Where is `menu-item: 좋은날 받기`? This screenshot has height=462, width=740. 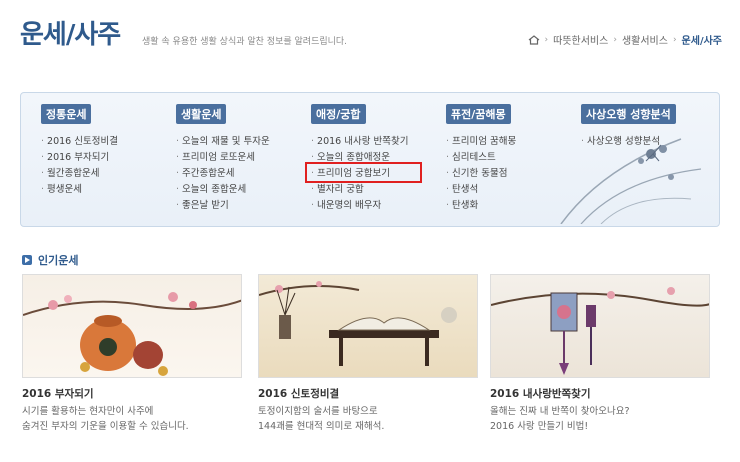 menu-item: 좋은날 받기 is located at coordinates (223, 206).